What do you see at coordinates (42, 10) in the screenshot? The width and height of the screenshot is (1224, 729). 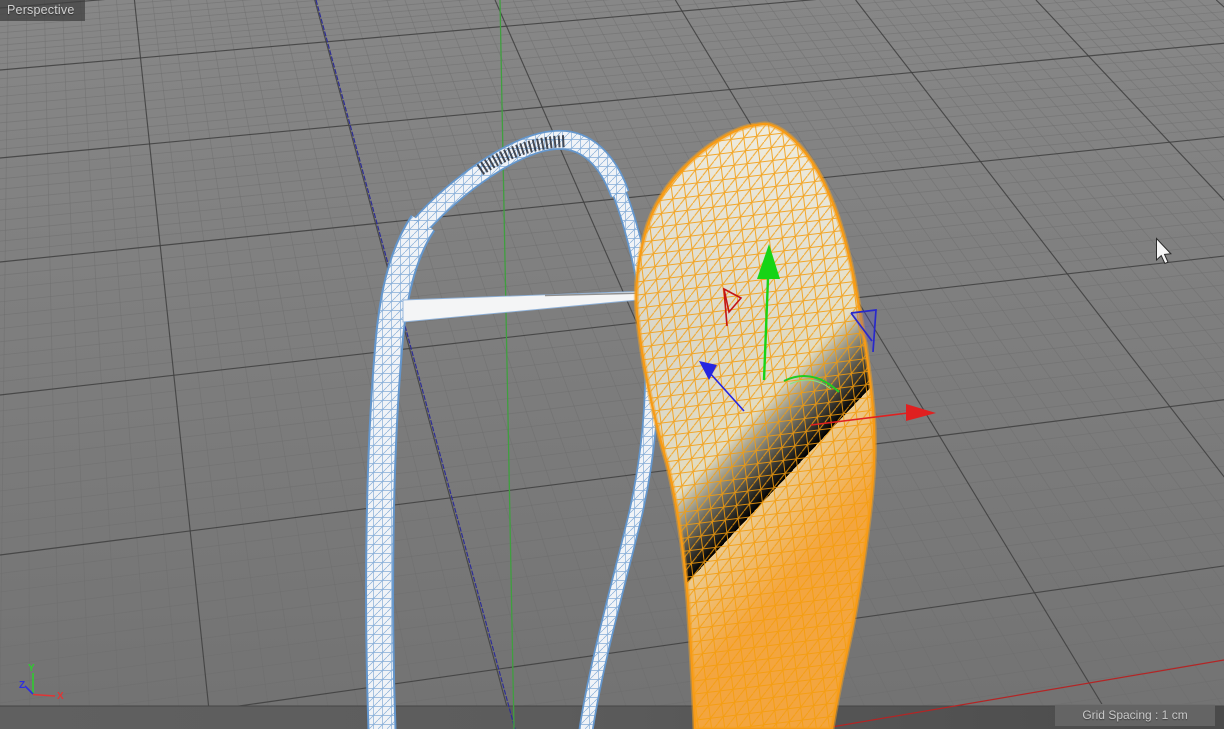 I see `viewport-camera-menu: Perspective` at bounding box center [42, 10].